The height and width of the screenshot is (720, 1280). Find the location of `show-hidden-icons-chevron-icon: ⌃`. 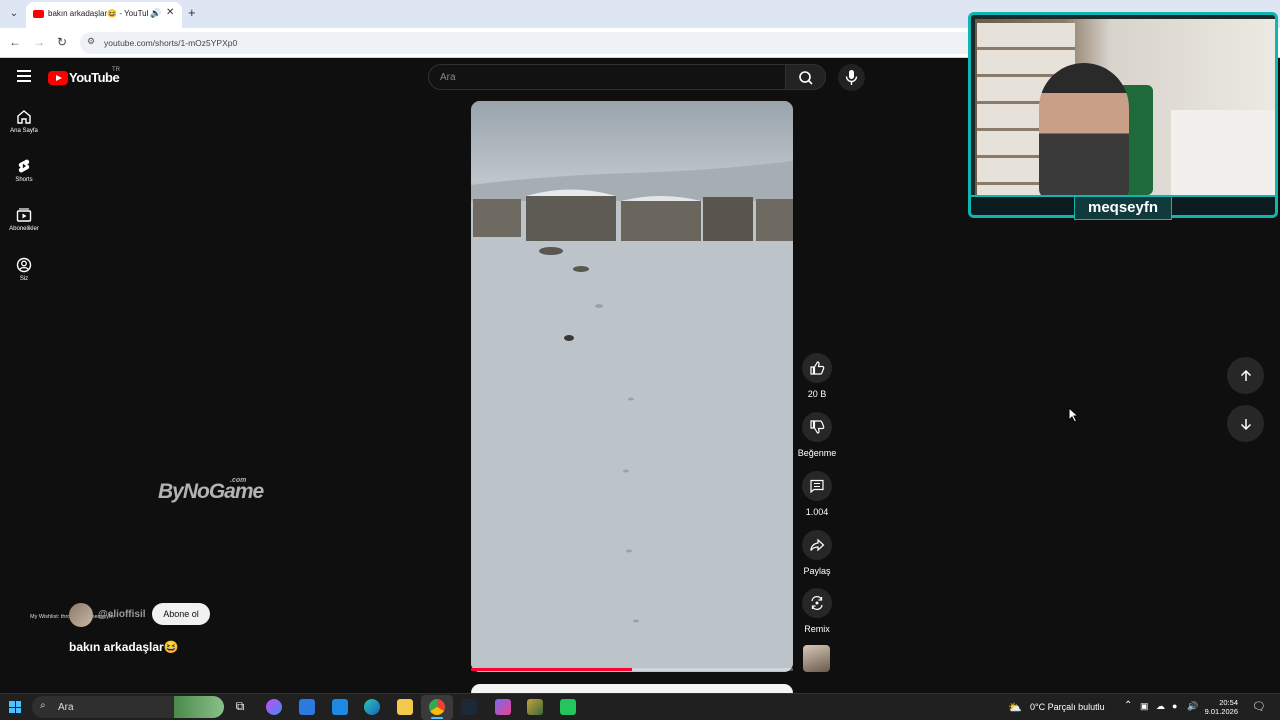

show-hidden-icons-chevron-icon: ⌃ is located at coordinates (1128, 705).